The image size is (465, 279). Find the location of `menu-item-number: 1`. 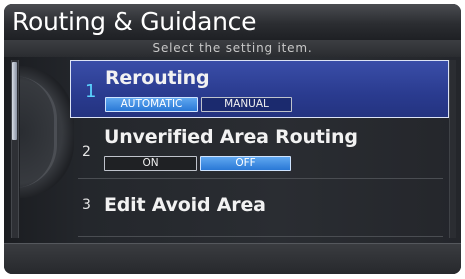

menu-item-number: 1 is located at coordinates (91, 91).